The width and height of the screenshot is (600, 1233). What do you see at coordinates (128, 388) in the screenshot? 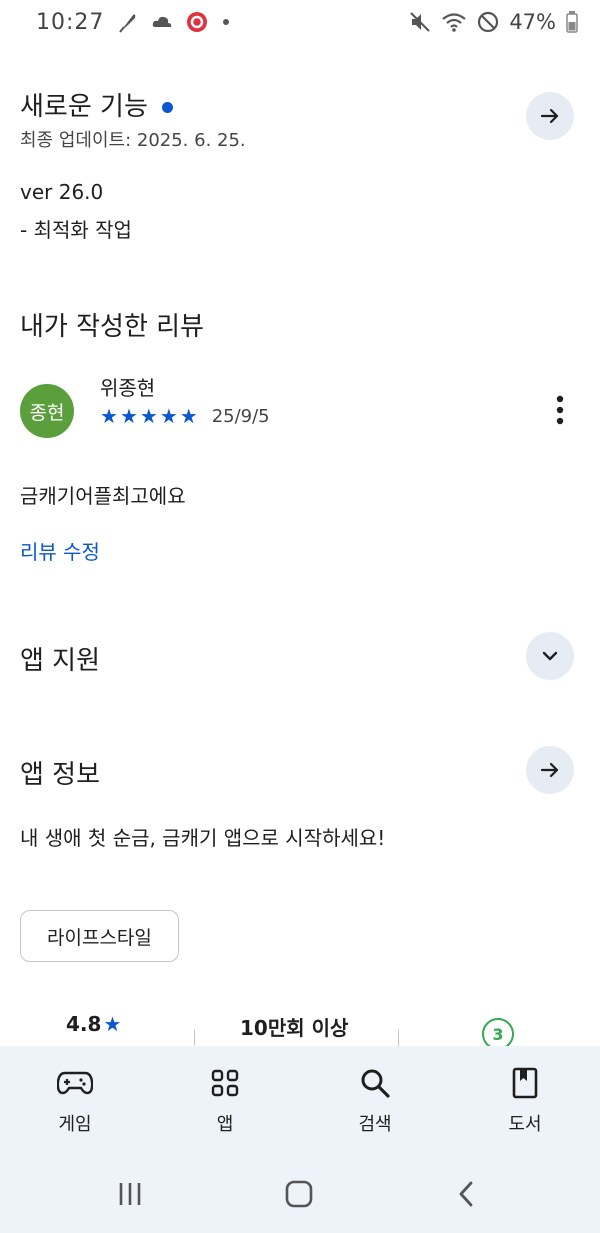
I see `reviewer-name: 위종현` at bounding box center [128, 388].